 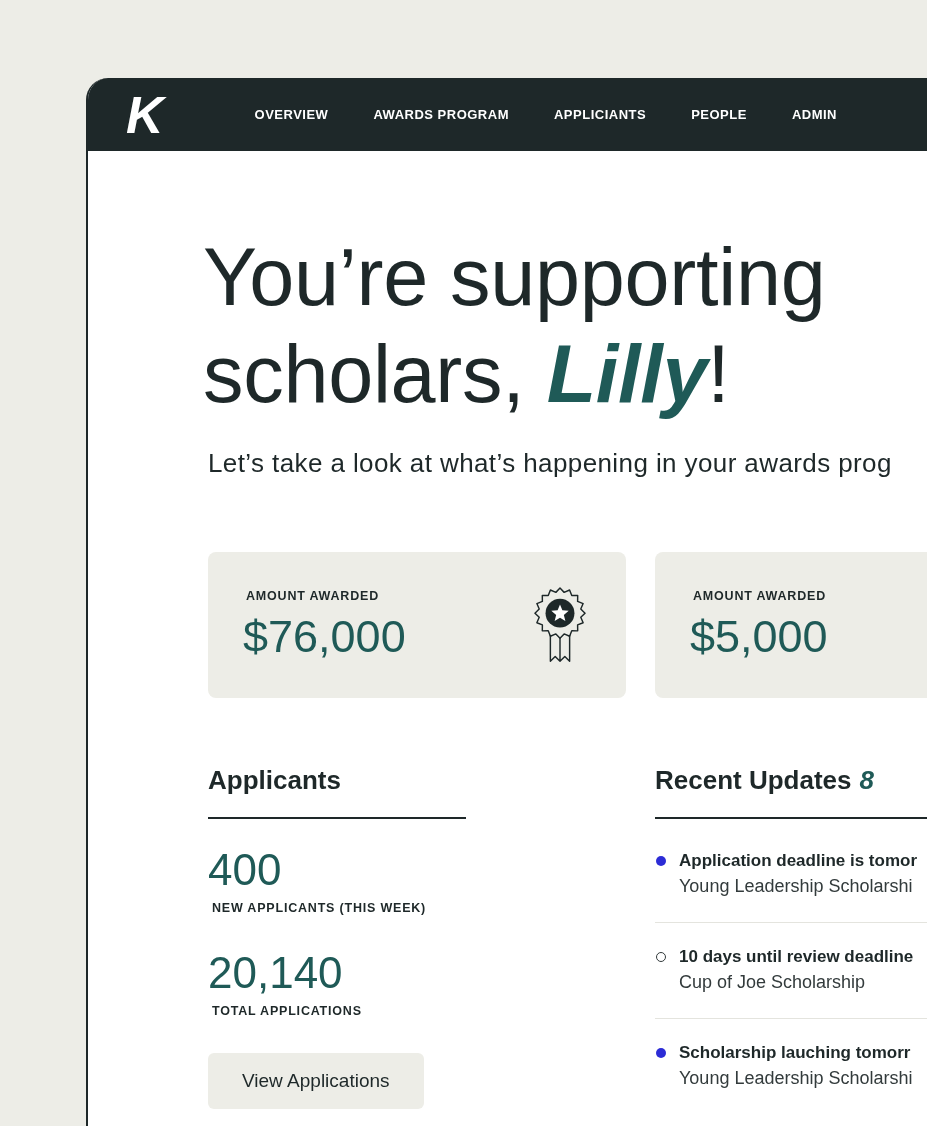 What do you see at coordinates (291, 114) in the screenshot?
I see `nav-link: OVERVIEW` at bounding box center [291, 114].